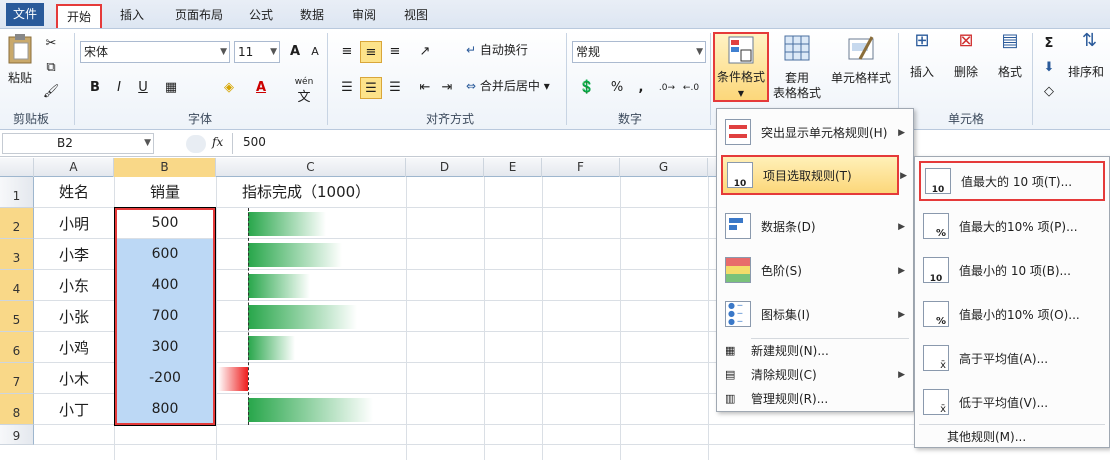  I want to click on row-header: 1, so click(17, 192).